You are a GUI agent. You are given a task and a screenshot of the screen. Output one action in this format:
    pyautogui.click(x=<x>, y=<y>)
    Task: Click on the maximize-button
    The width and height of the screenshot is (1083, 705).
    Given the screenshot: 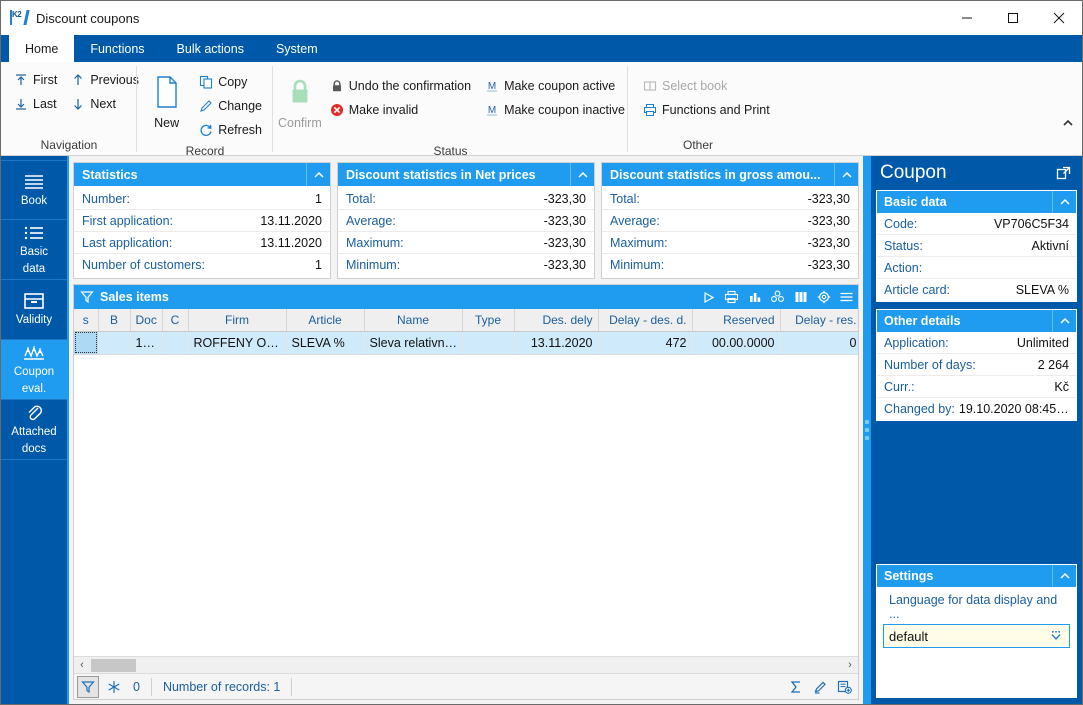 What is the action you would take?
    pyautogui.click(x=1013, y=18)
    